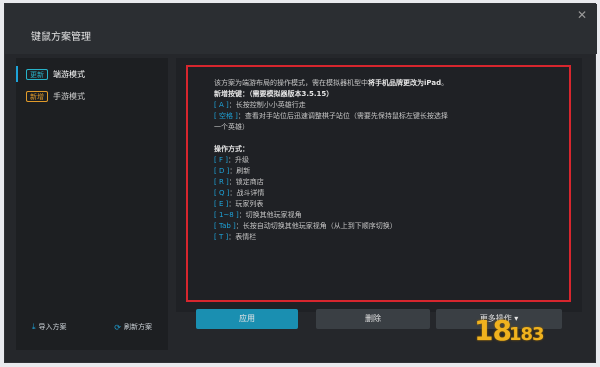 This screenshot has width=600, height=367. Describe the element at coordinates (405, 83) in the screenshot. I see `description-text: 将手机品牌更改为iPad` at that location.